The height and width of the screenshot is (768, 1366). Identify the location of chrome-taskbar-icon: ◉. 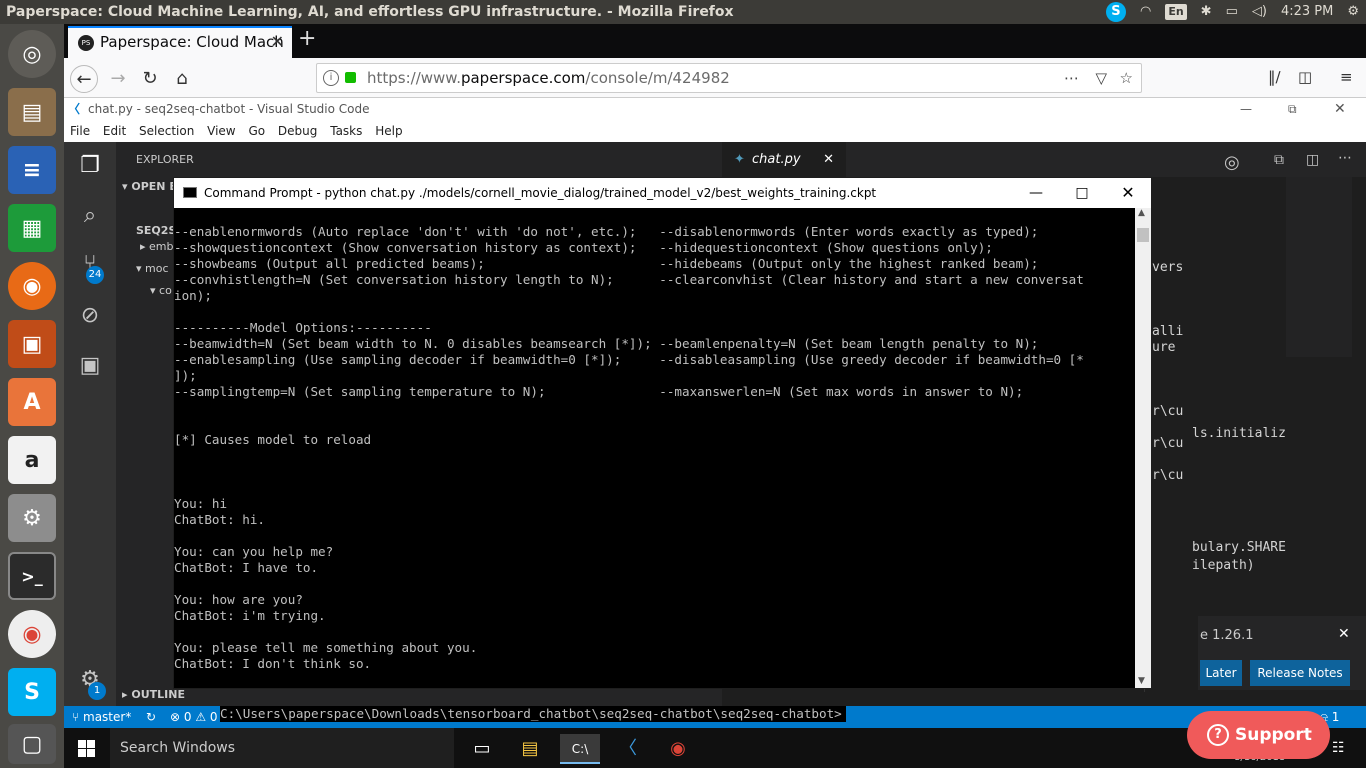
(678, 749).